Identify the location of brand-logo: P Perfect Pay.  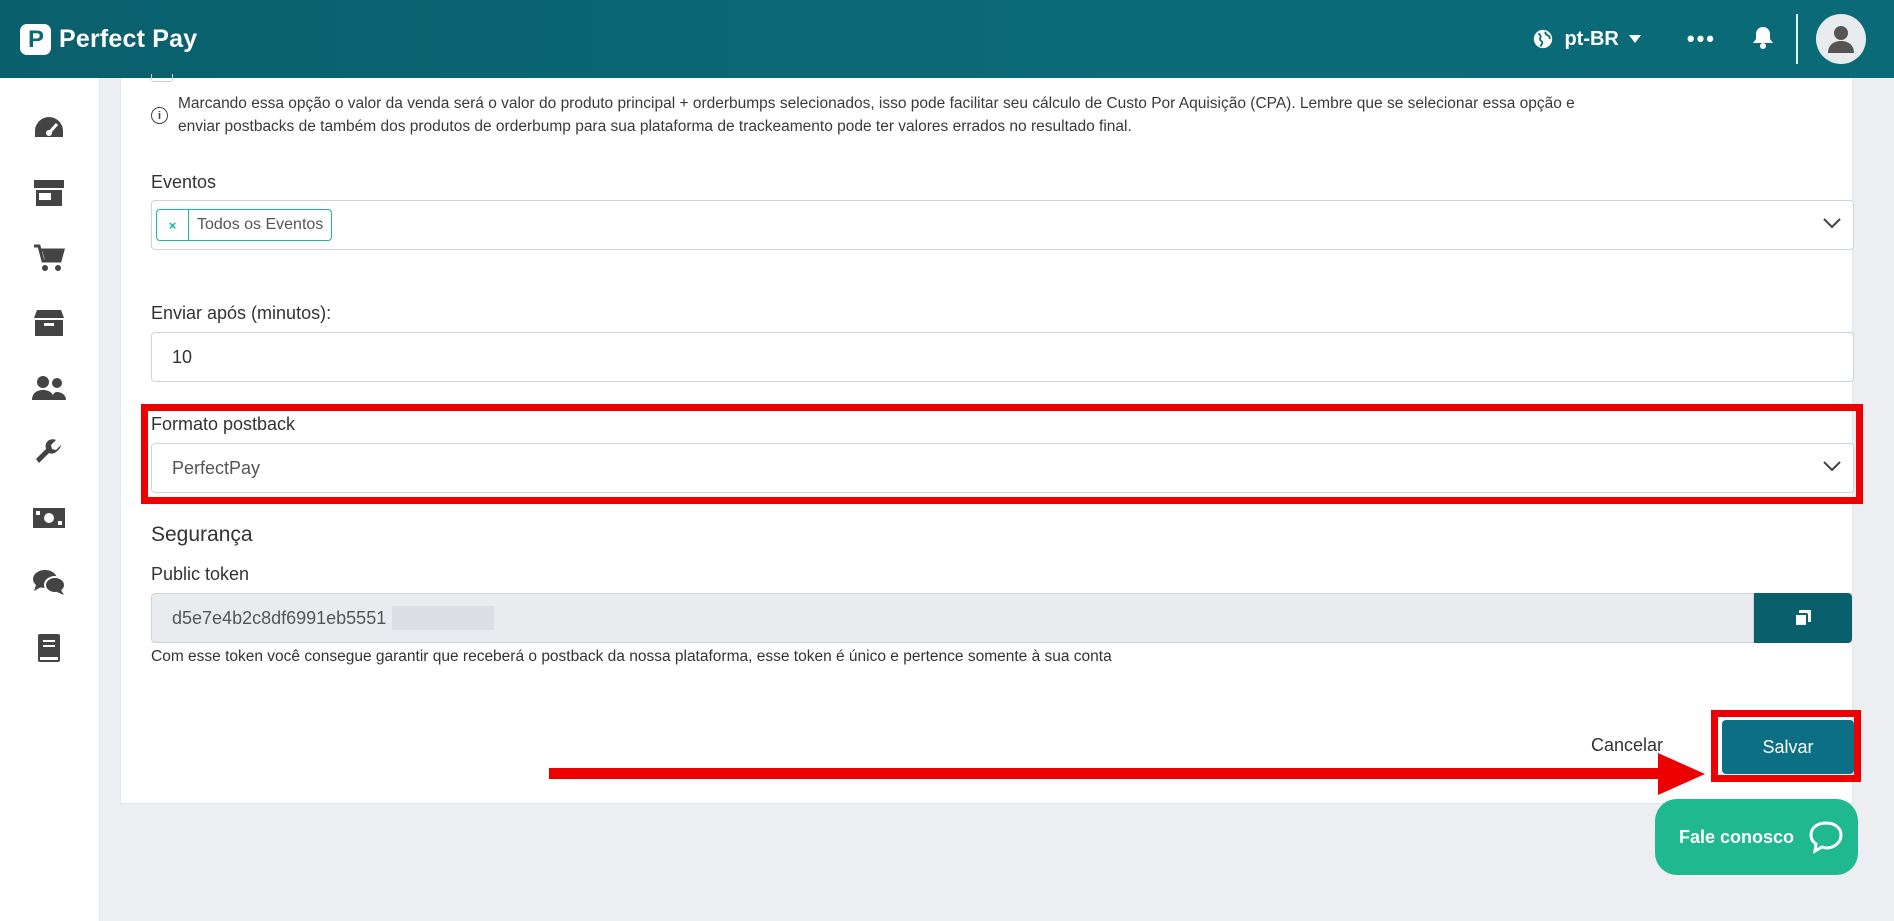
(109, 39).